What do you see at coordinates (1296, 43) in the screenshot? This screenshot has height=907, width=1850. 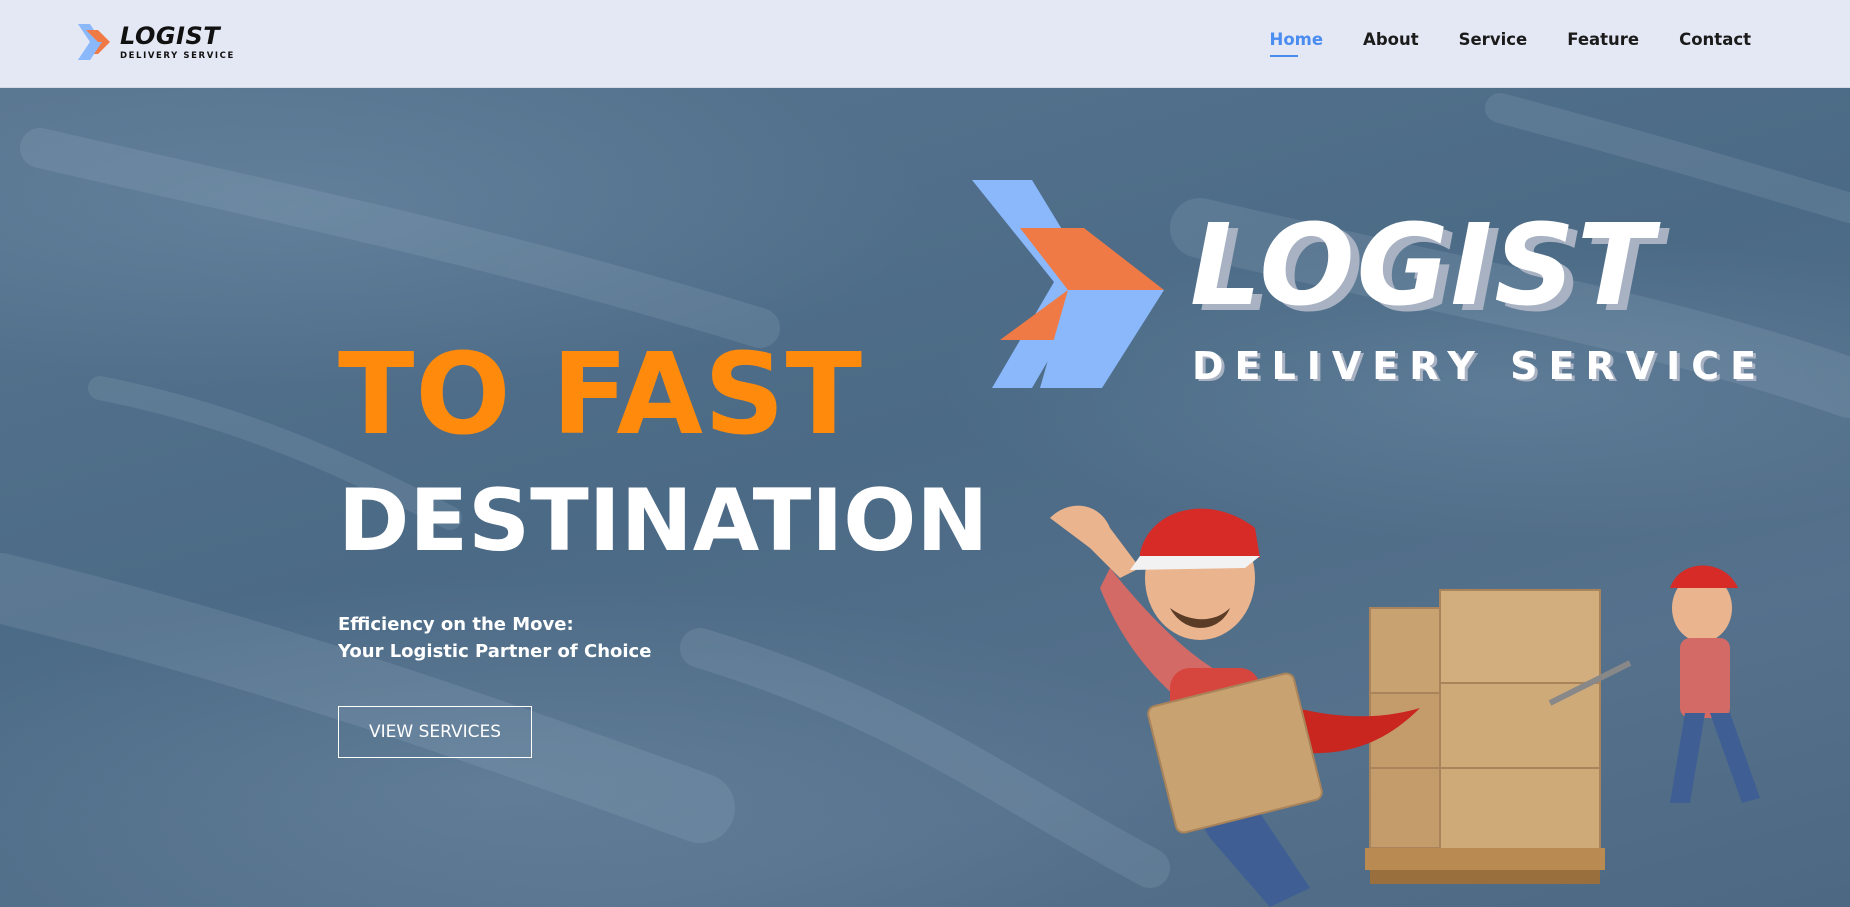 I see `nav-home: Home` at bounding box center [1296, 43].